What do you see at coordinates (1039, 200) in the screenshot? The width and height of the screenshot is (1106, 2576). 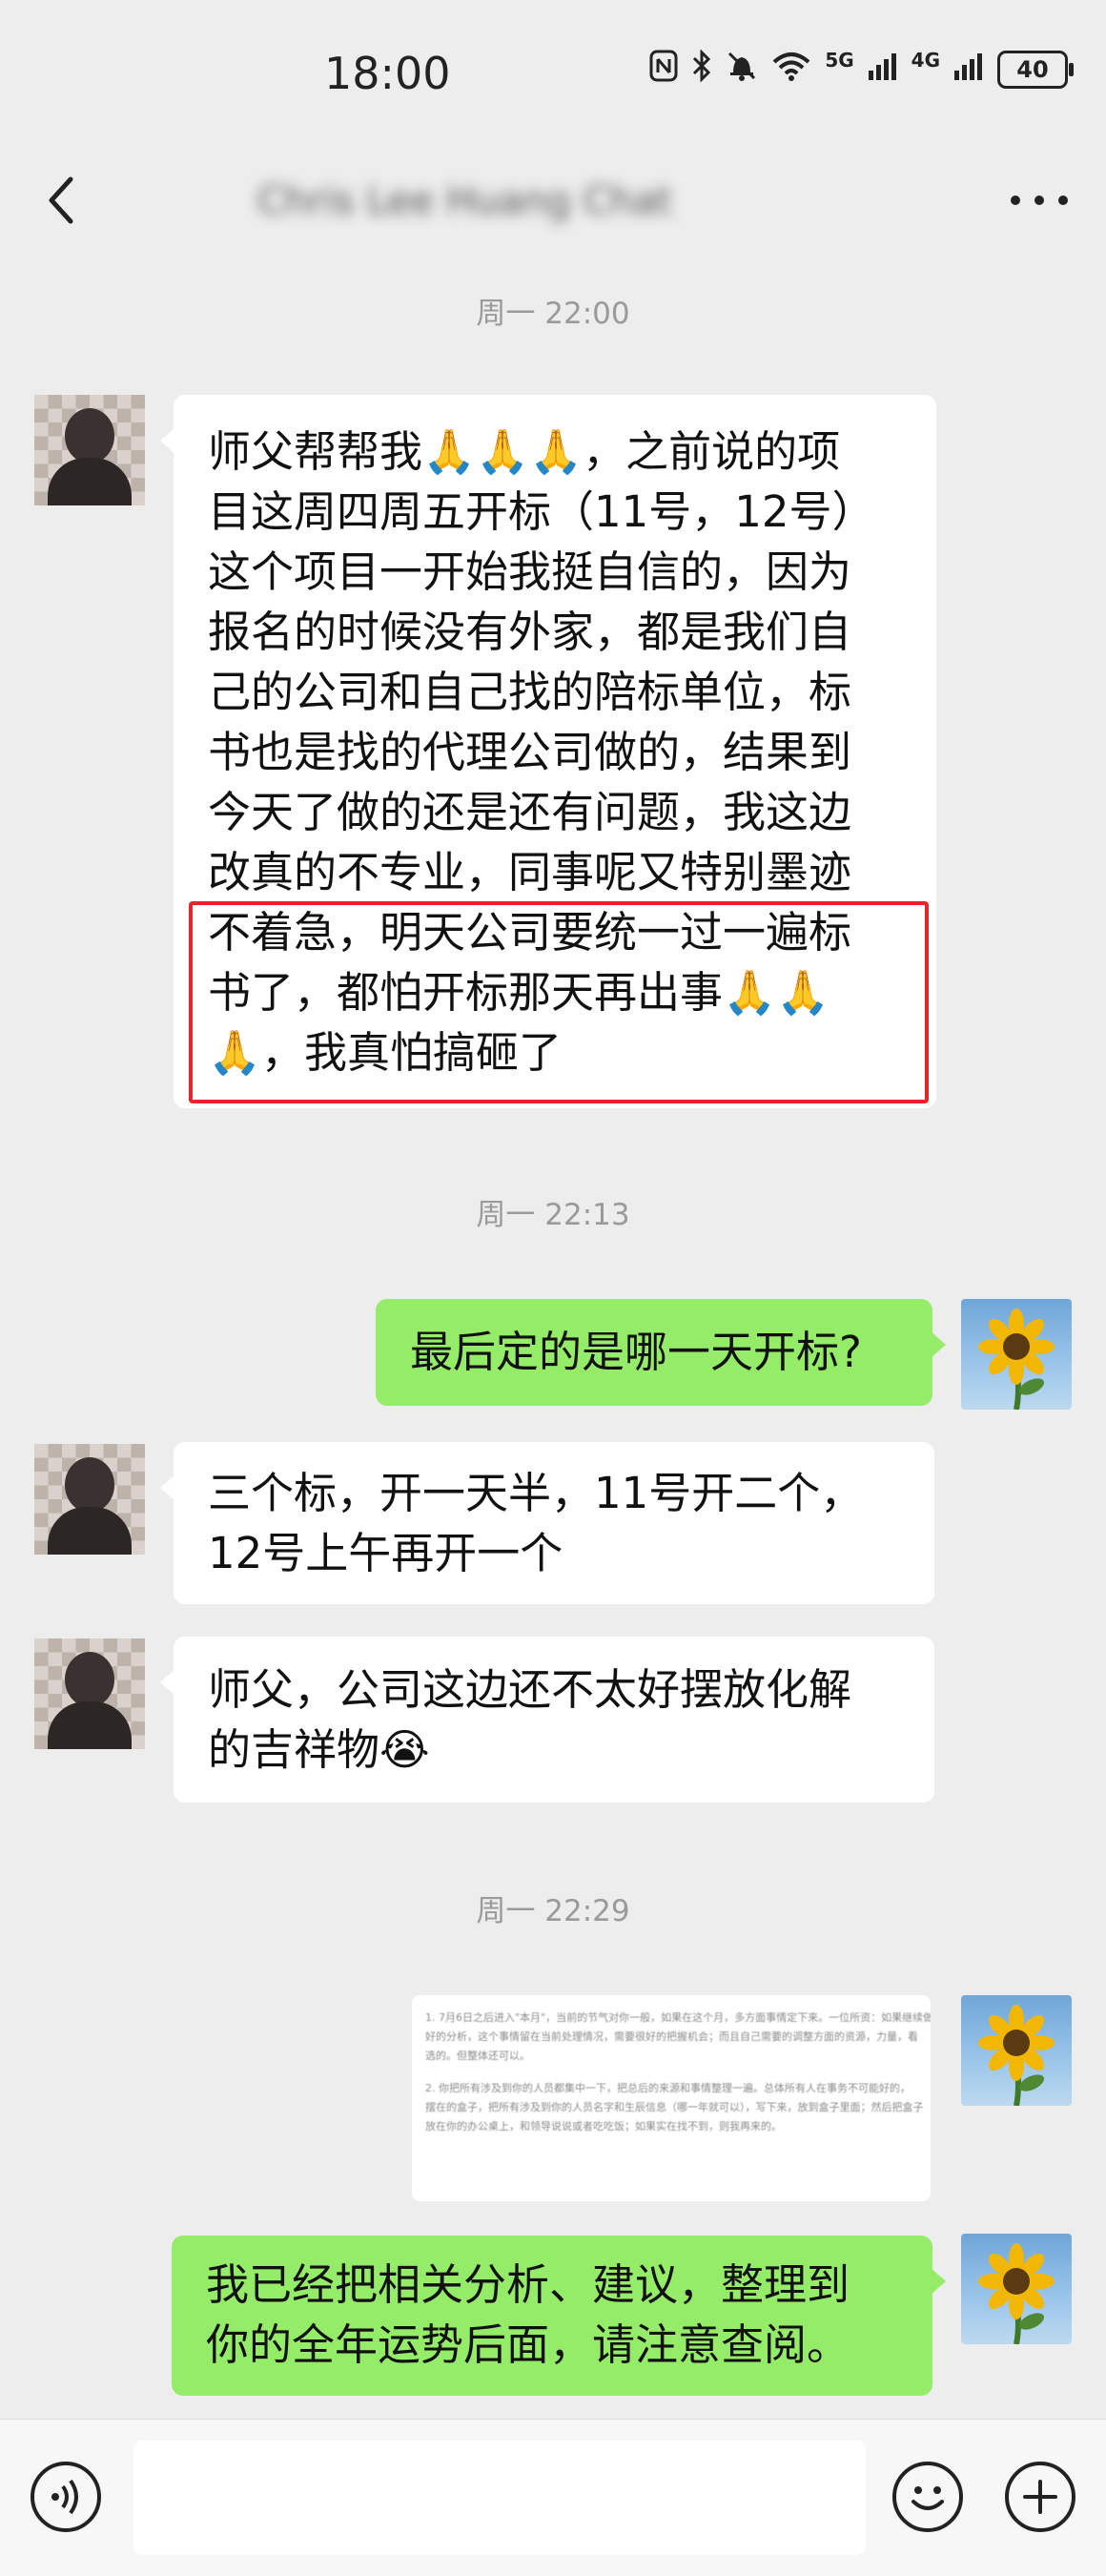 I see `more-dots-icon` at bounding box center [1039, 200].